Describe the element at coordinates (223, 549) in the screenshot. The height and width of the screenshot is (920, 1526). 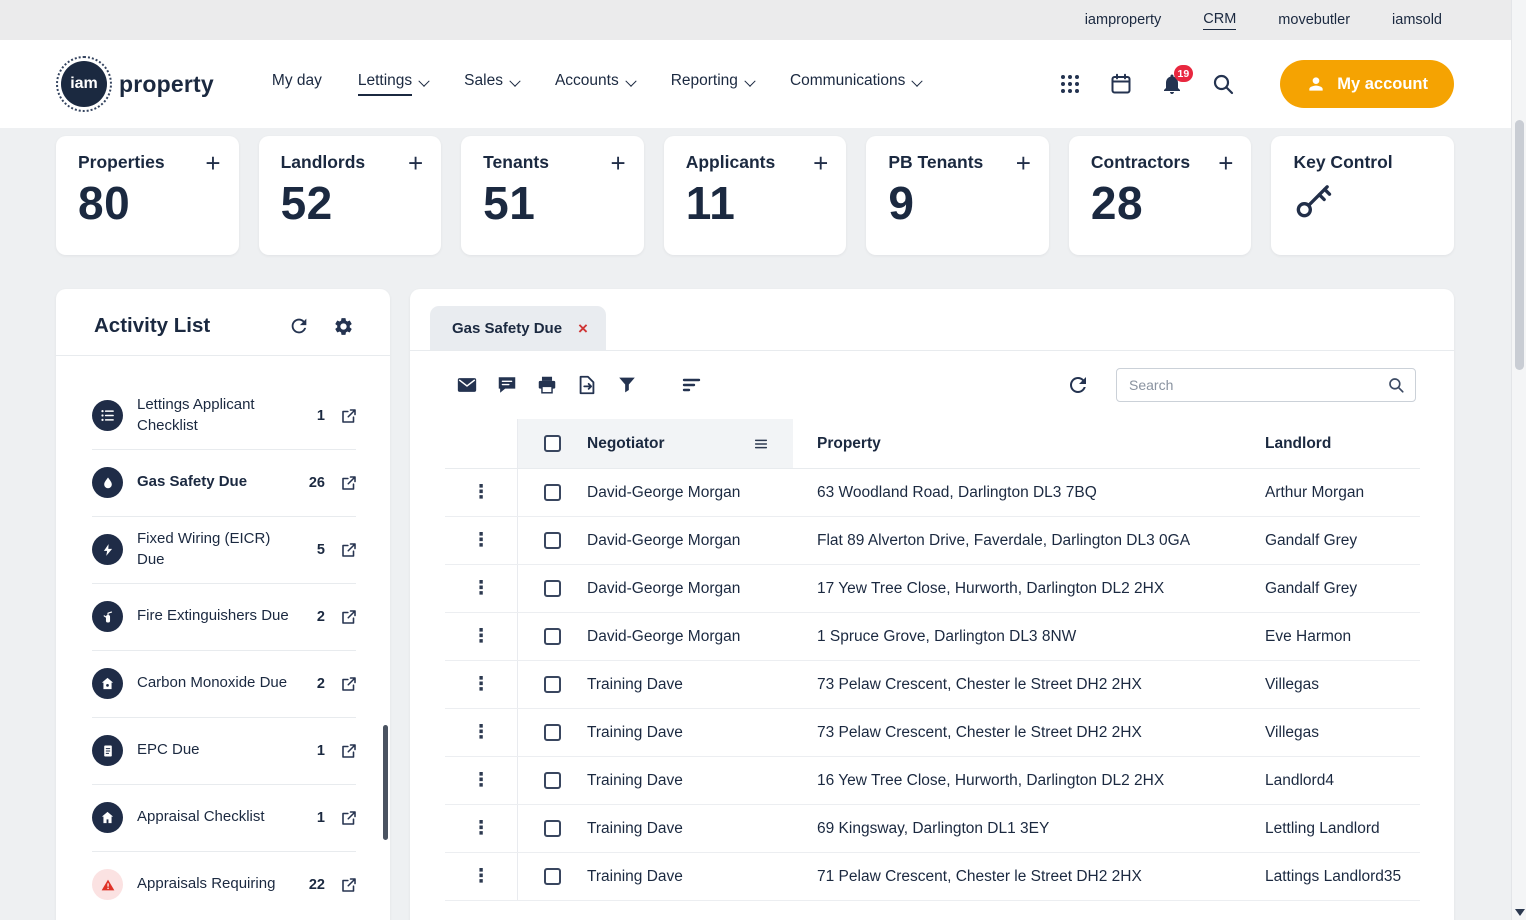
I see `activity-item-fixed-wiring-due: Fixed Wiring (EICR) Due 5` at that location.